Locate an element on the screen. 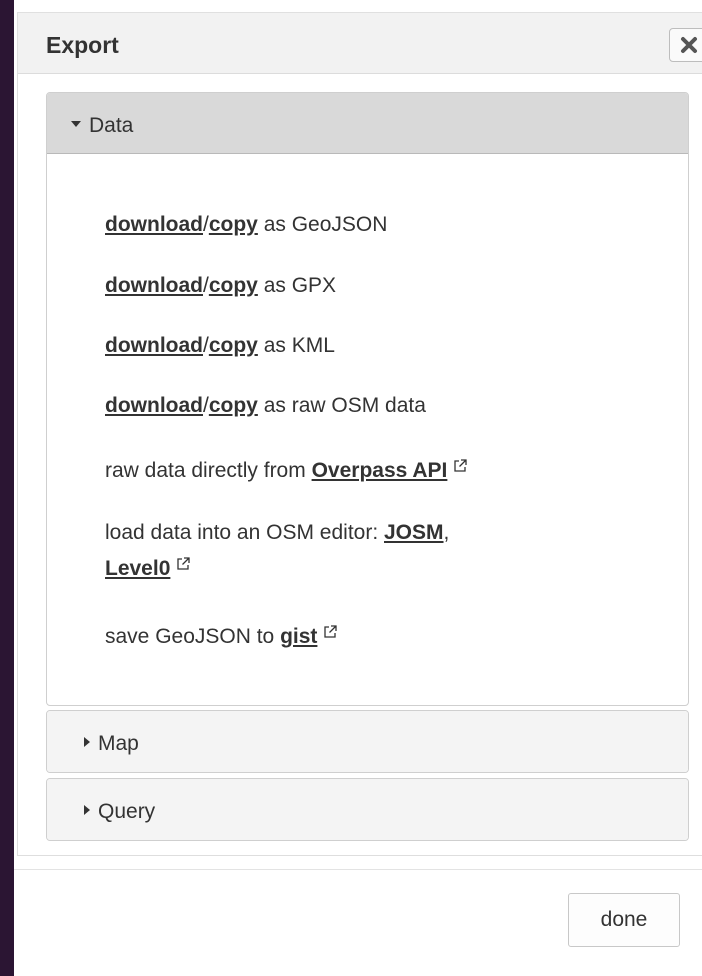  download-osm-link: download is located at coordinates (154, 405).